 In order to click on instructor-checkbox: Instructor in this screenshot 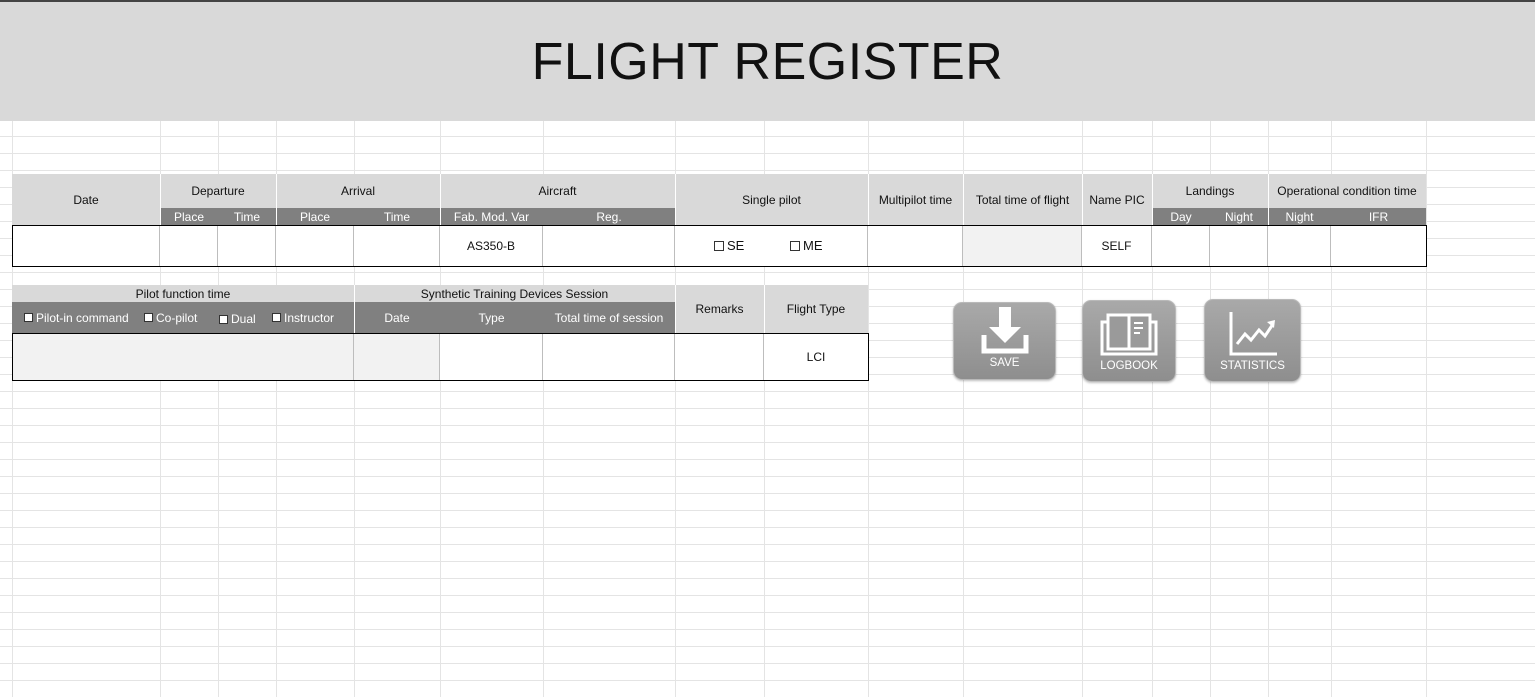, I will do `click(303, 318)`.